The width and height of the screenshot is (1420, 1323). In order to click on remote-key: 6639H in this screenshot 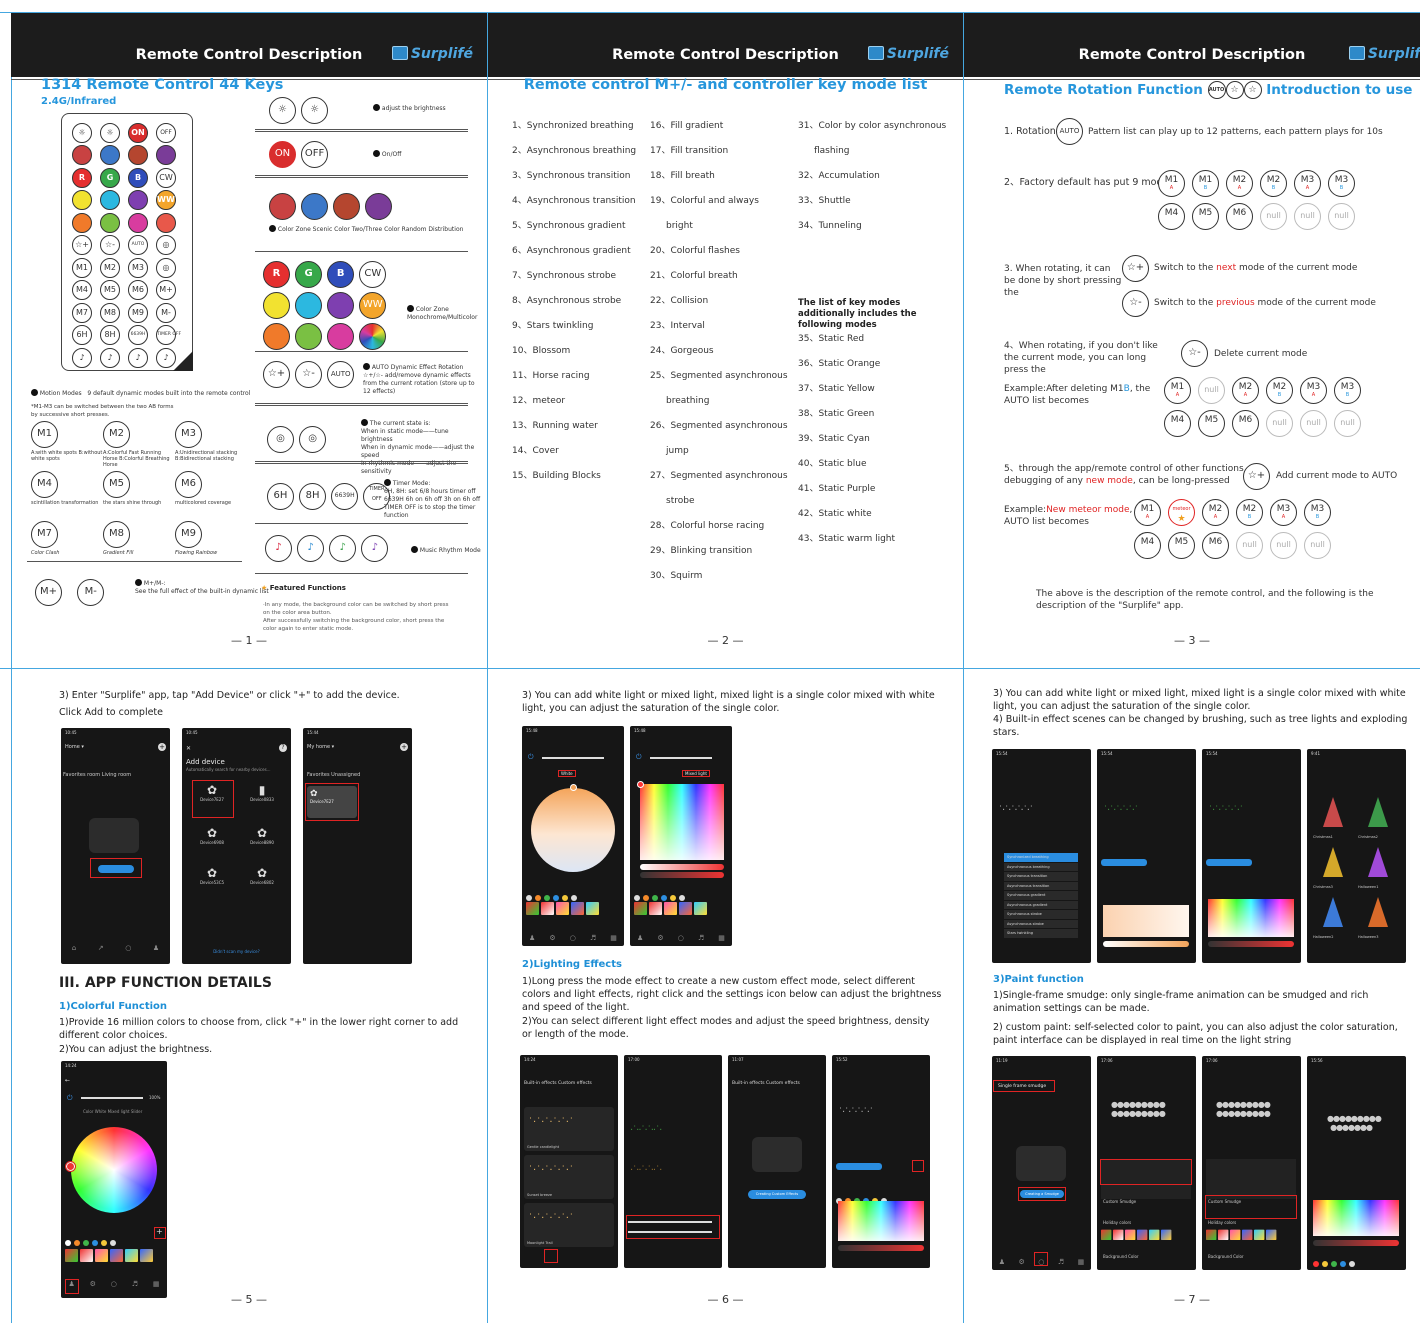, I will do `click(138, 335)`.